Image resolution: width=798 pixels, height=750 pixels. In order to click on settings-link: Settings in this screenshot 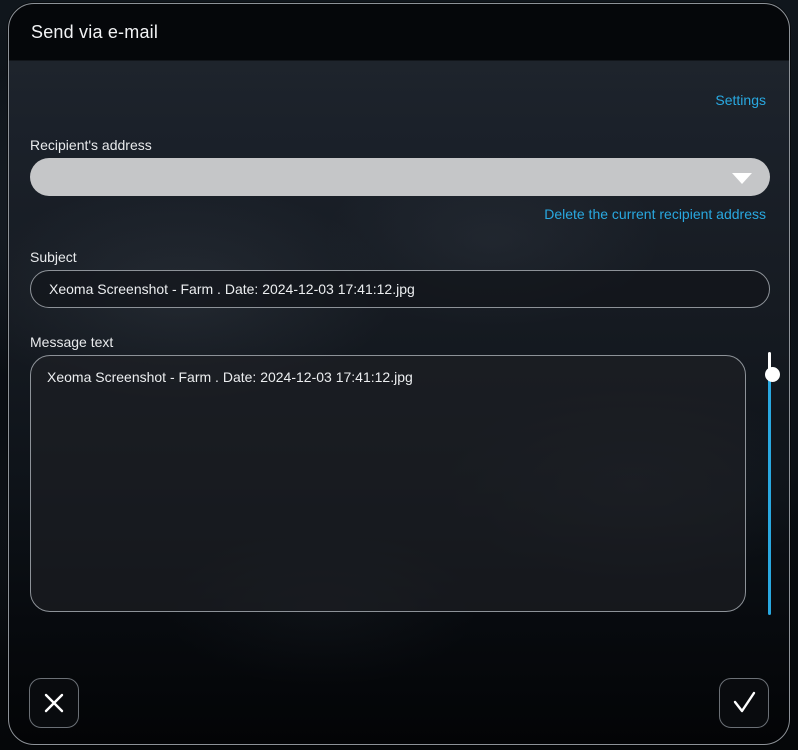, I will do `click(740, 100)`.